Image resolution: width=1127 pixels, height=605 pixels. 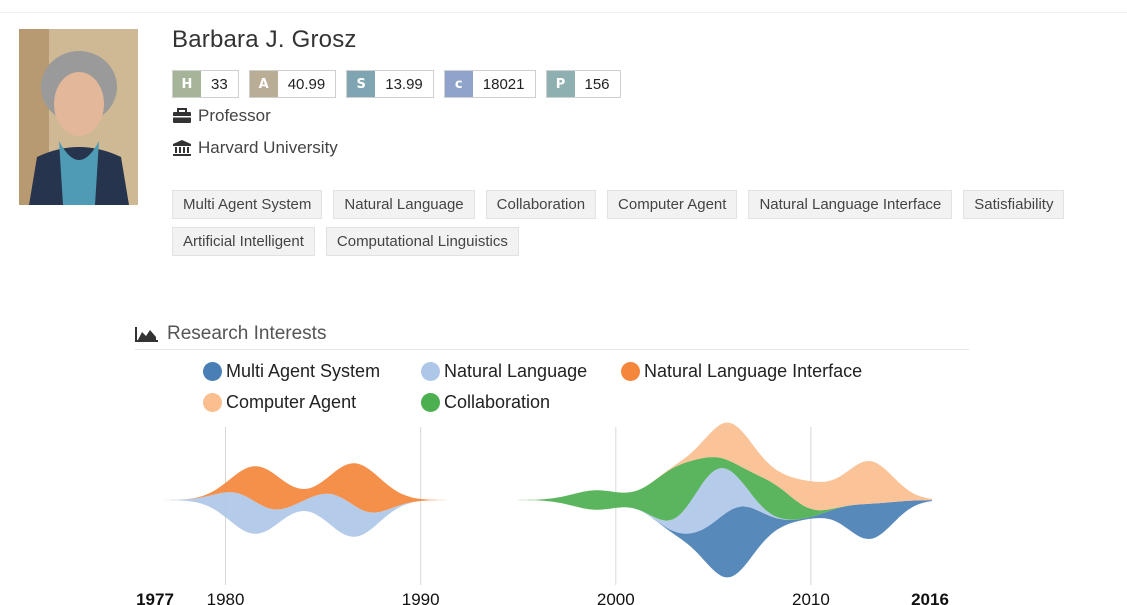 I want to click on legend-label: Natural Language Interface, so click(x=753, y=371).